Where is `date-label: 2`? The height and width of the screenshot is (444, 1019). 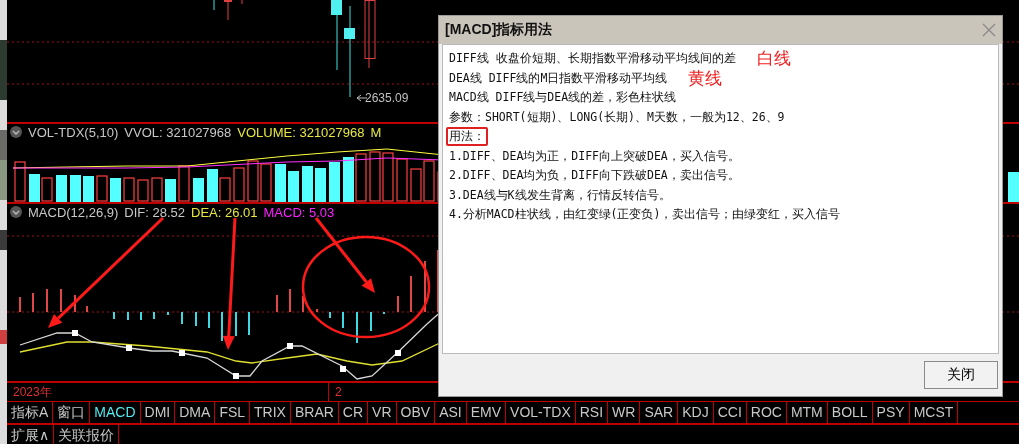 date-label: 2 is located at coordinates (338, 392).